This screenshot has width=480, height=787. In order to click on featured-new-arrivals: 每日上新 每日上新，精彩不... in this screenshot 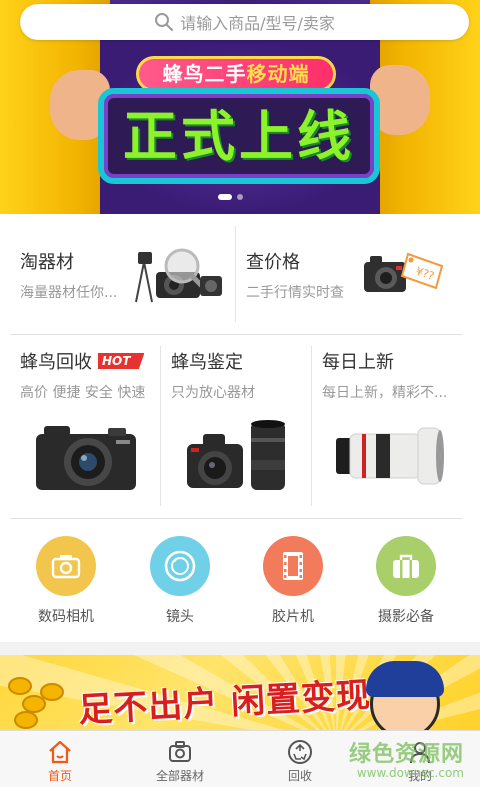, I will do `click(392, 426)`.